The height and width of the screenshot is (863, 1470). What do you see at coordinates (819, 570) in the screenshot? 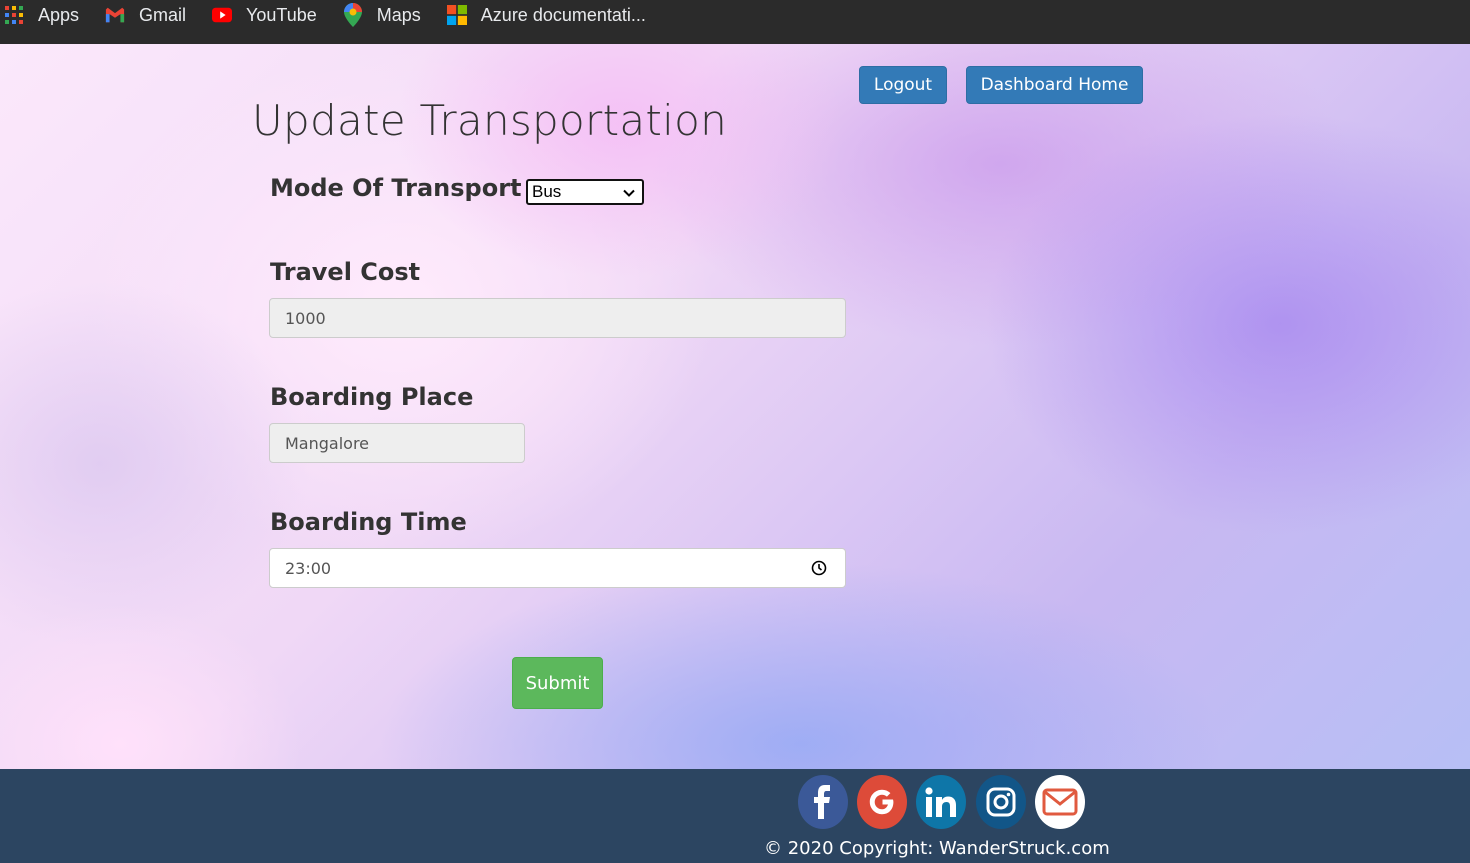
I see `clock-icon` at bounding box center [819, 570].